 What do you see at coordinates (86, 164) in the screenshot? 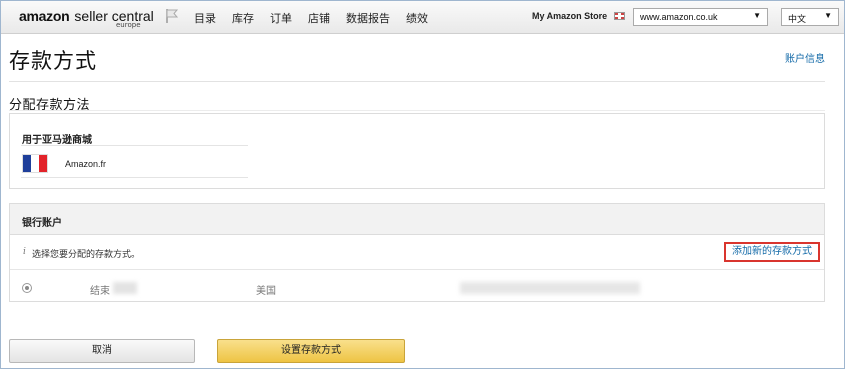
I see `marketplace-name: Amazon.fr` at bounding box center [86, 164].